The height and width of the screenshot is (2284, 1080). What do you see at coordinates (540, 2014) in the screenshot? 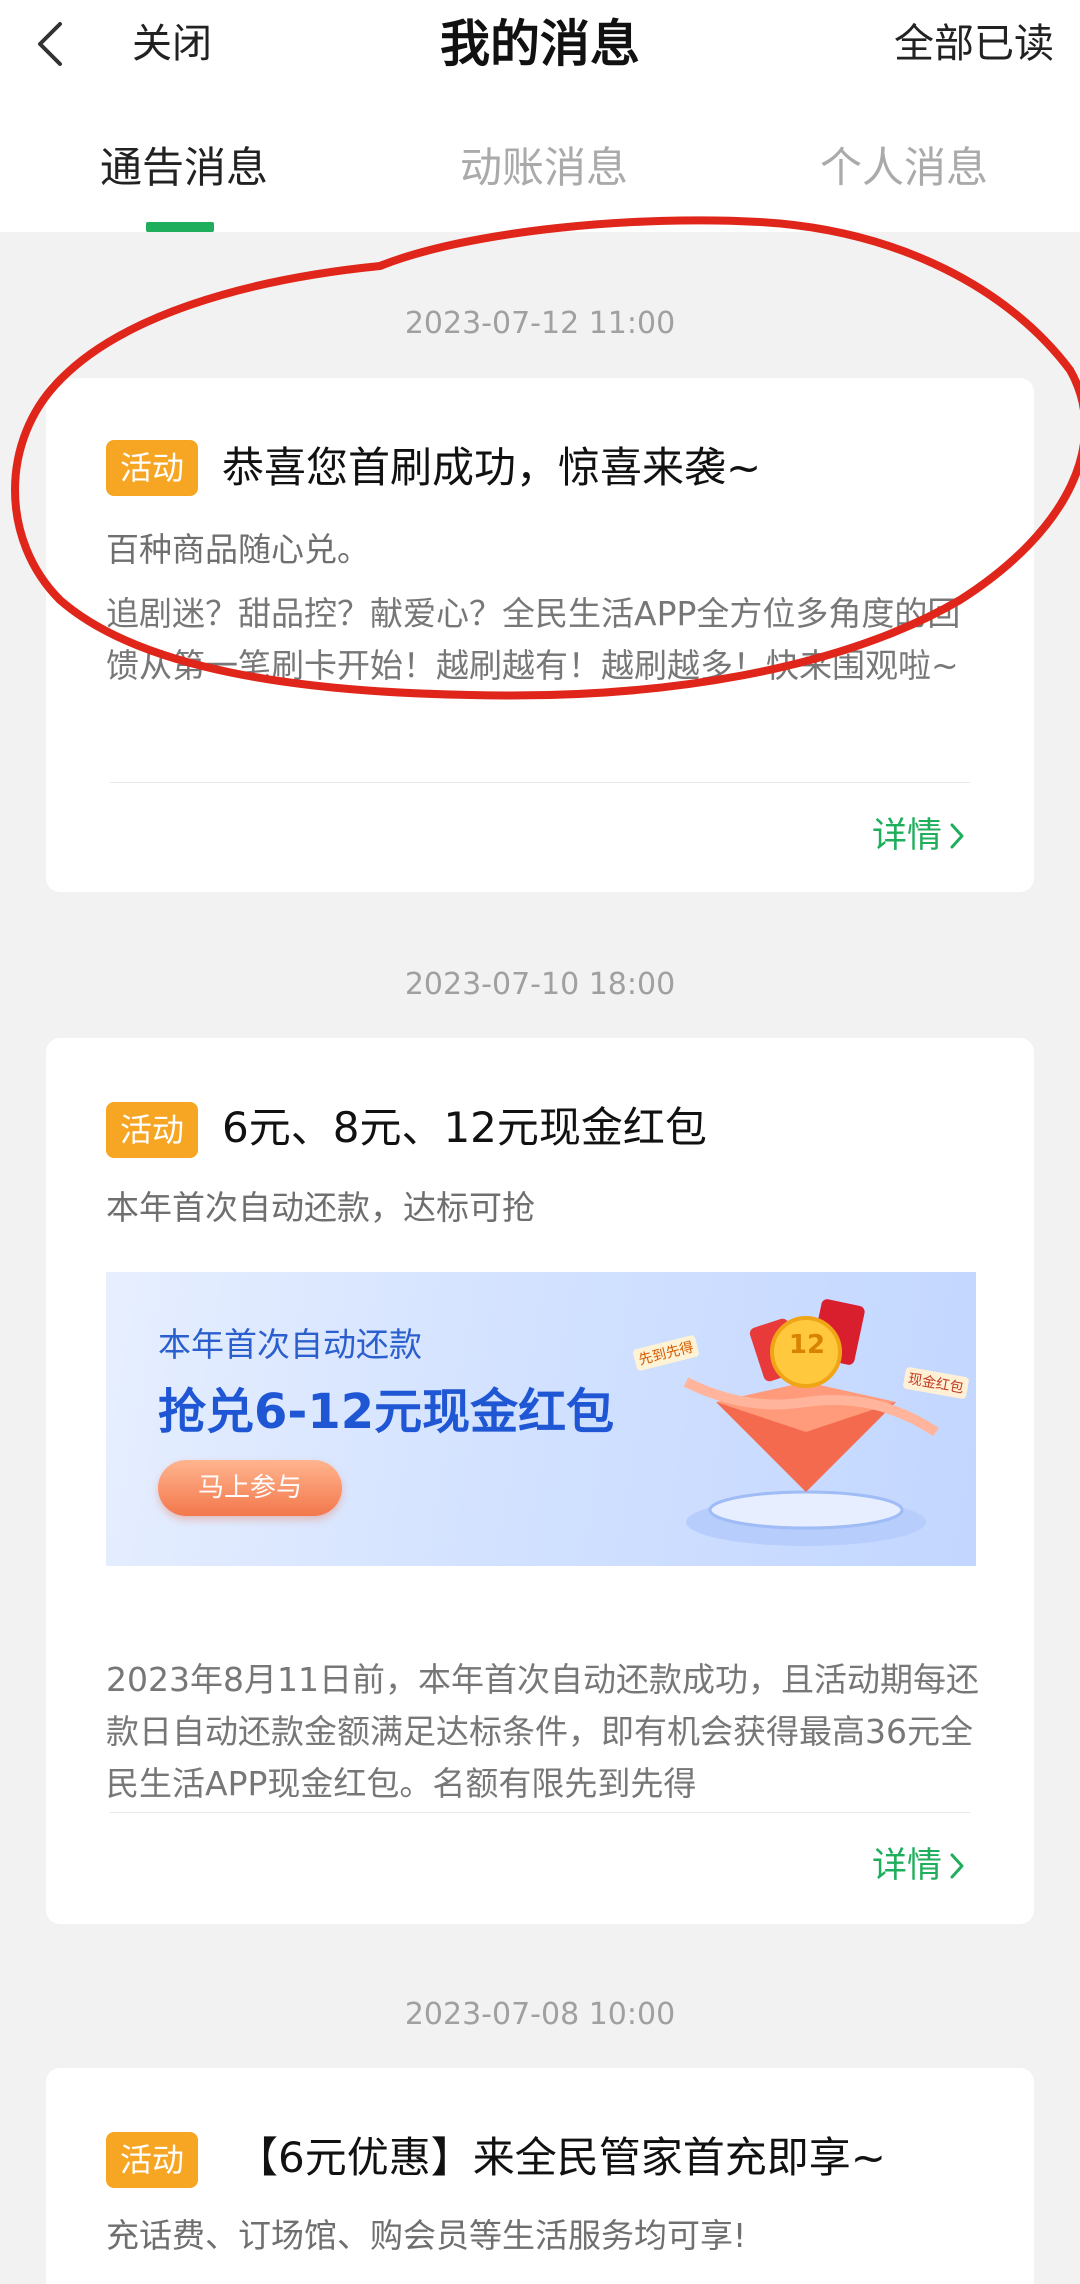
I see `message-date: 2023-07-08 10:00` at bounding box center [540, 2014].